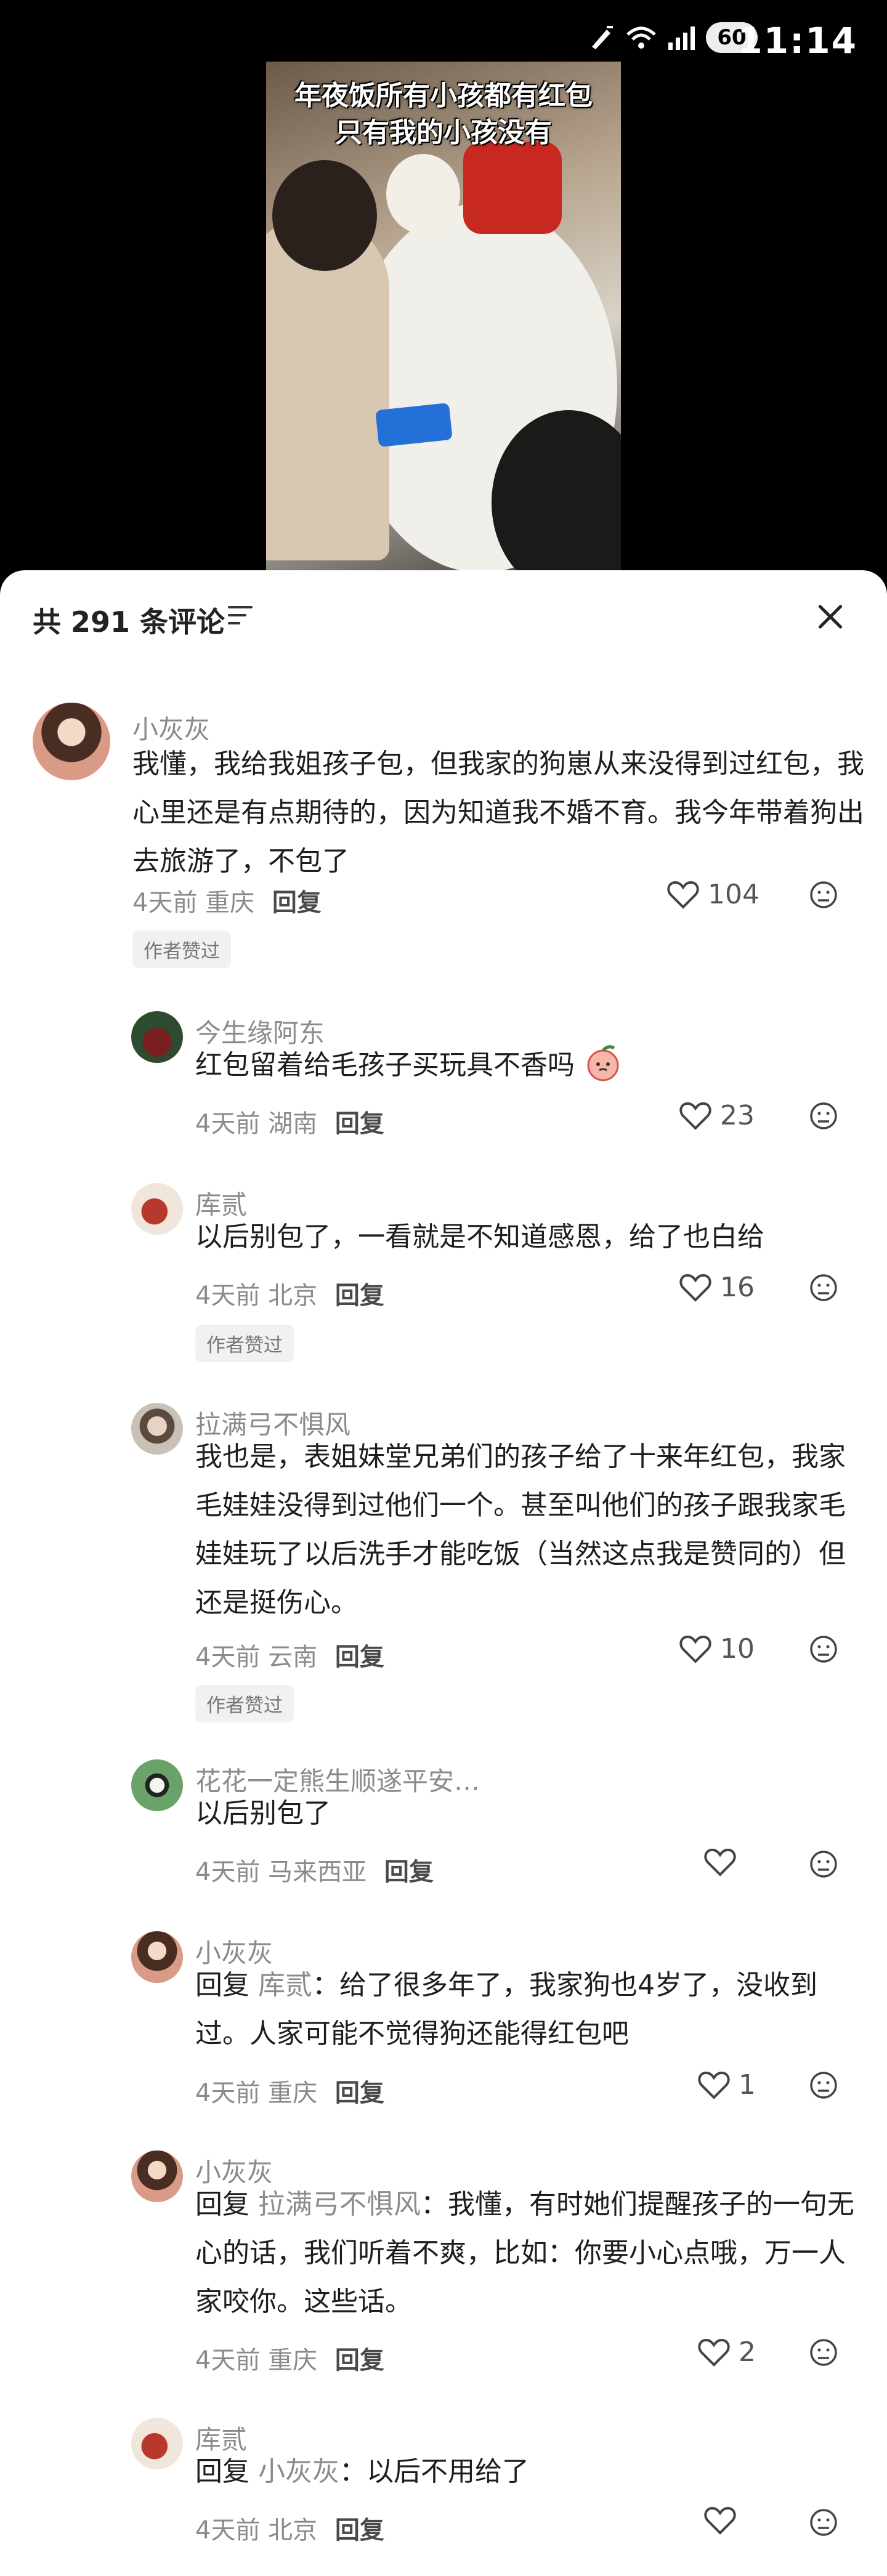 The image size is (887, 2576). What do you see at coordinates (528, 1813) in the screenshot?
I see `reply-text: 以后别包了` at bounding box center [528, 1813].